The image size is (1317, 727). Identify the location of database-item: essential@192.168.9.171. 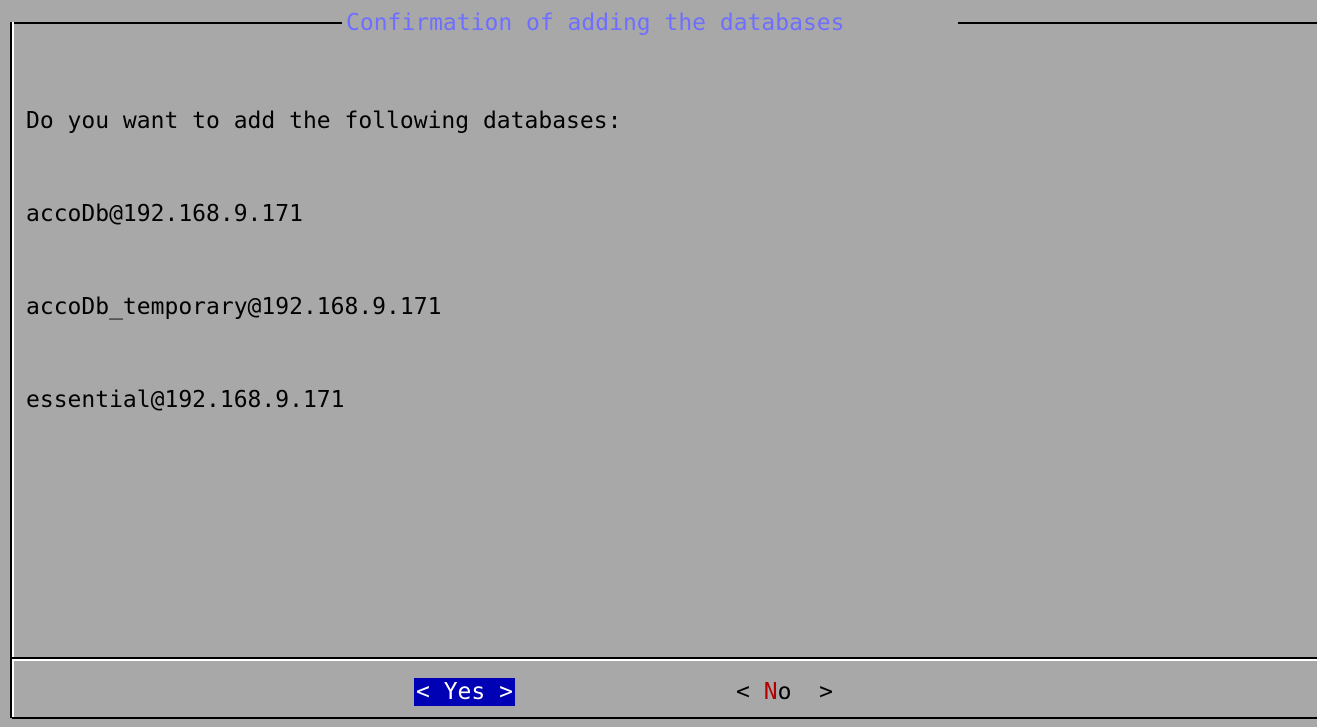
(185, 400).